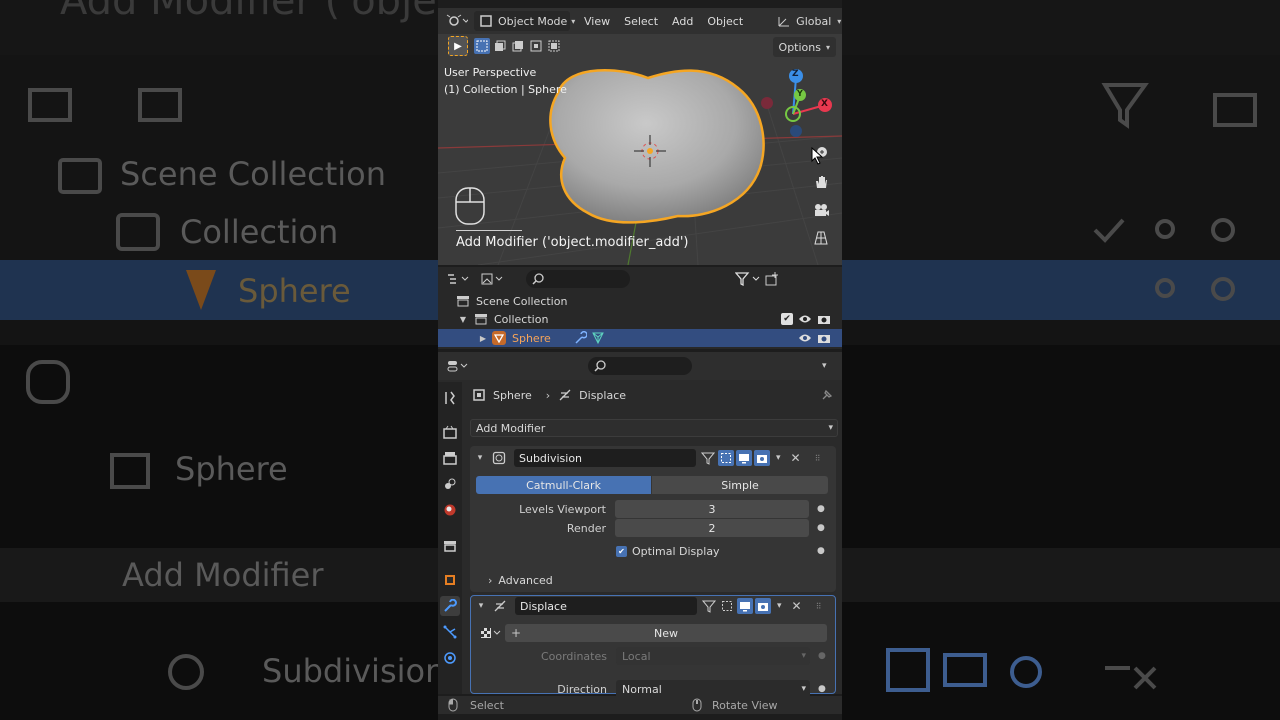 The width and height of the screenshot is (1280, 720). I want to click on selected-sphere-mesh, so click(657, 146).